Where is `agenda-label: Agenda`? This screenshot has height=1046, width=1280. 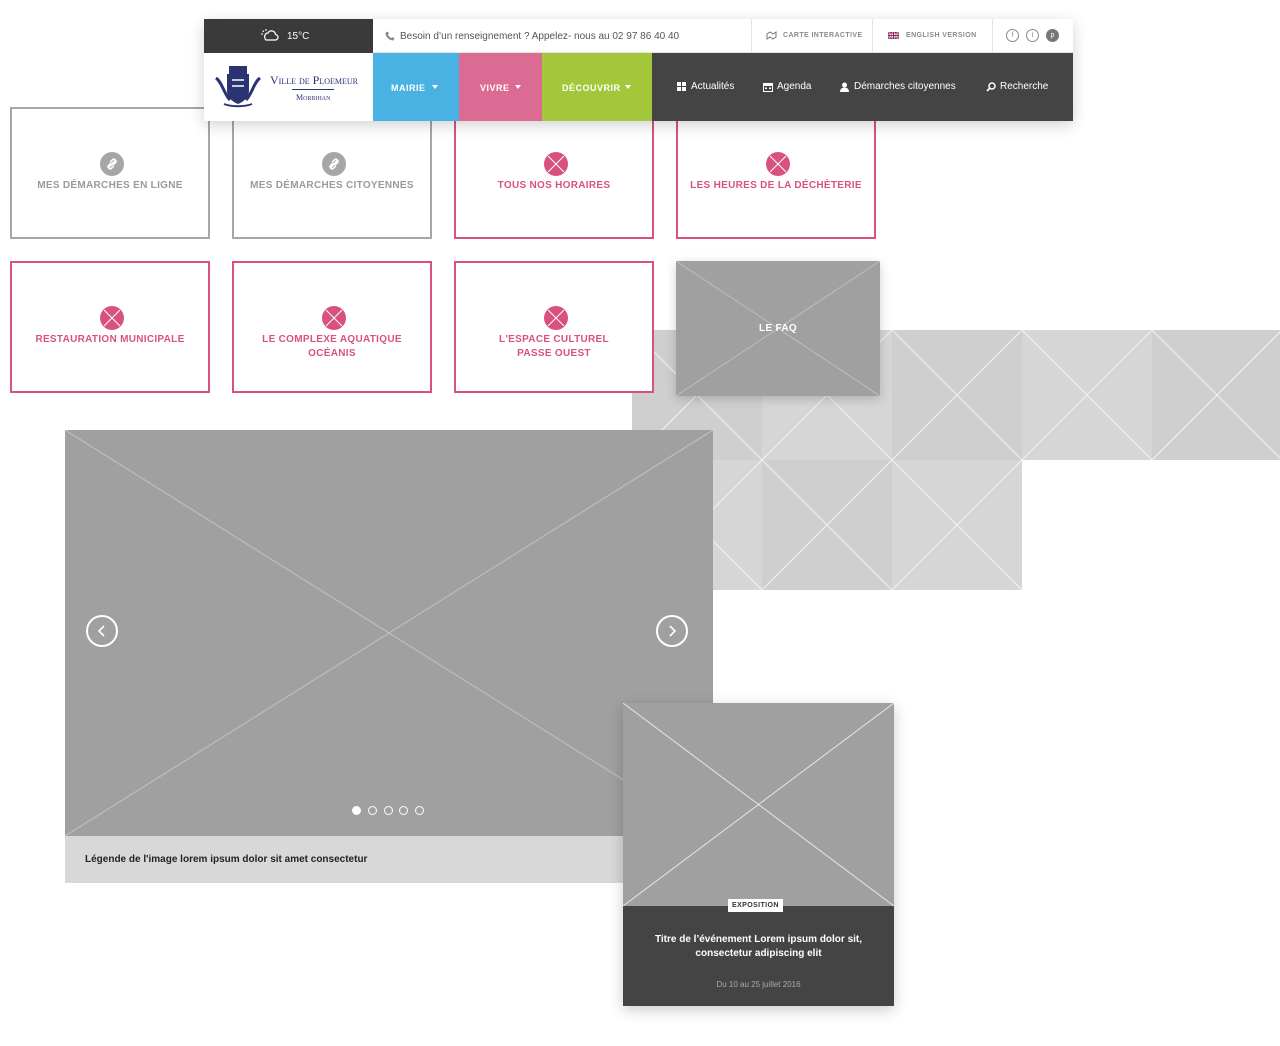
agenda-label: Agenda is located at coordinates (794, 86).